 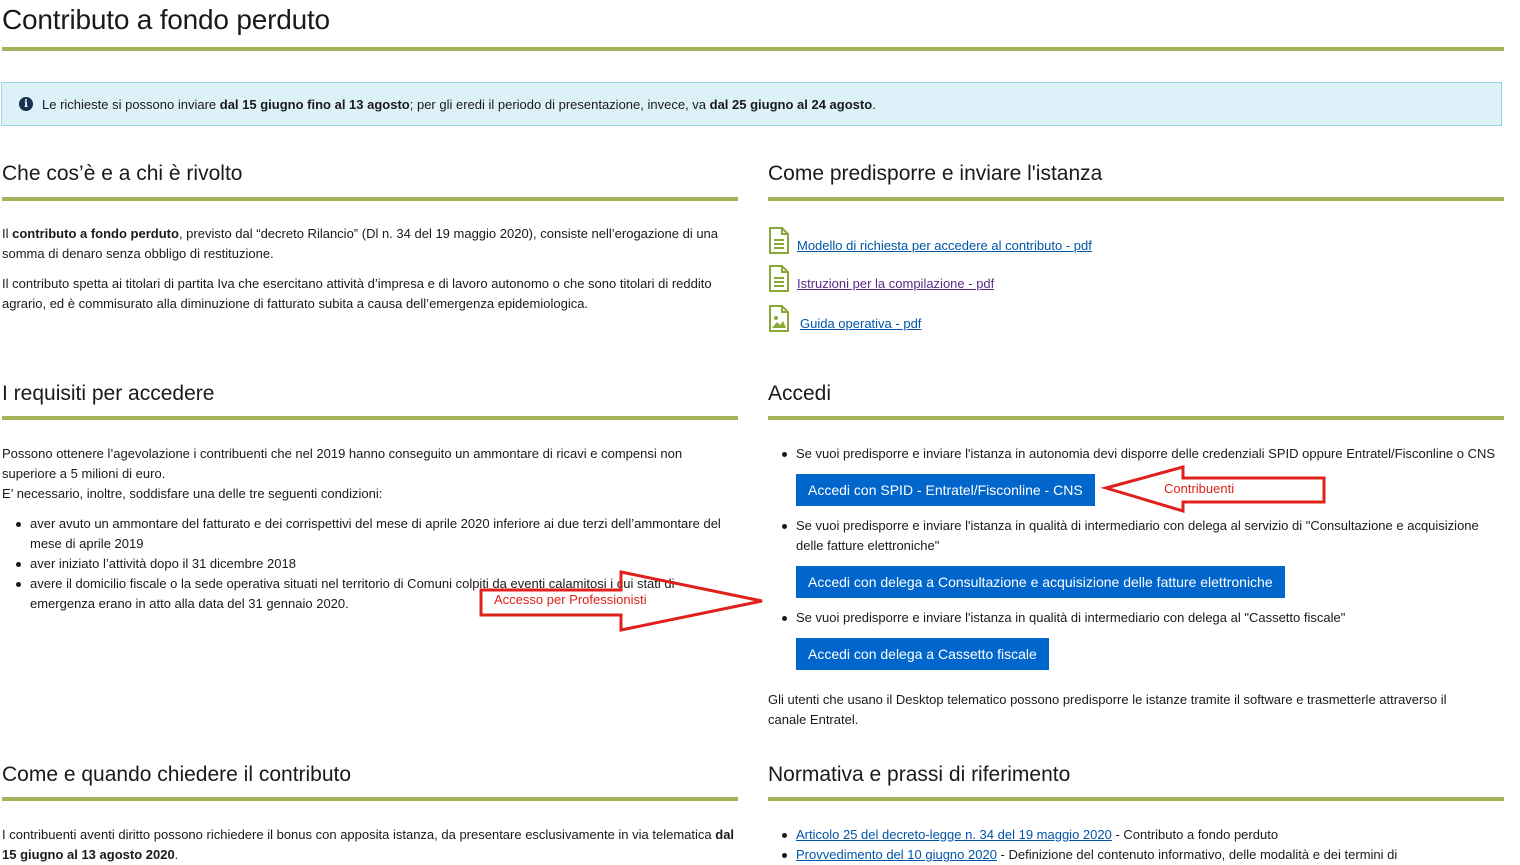 What do you see at coordinates (935, 173) in the screenshot?
I see `section-title-istanza: Come predisporre e inviare l'istanza` at bounding box center [935, 173].